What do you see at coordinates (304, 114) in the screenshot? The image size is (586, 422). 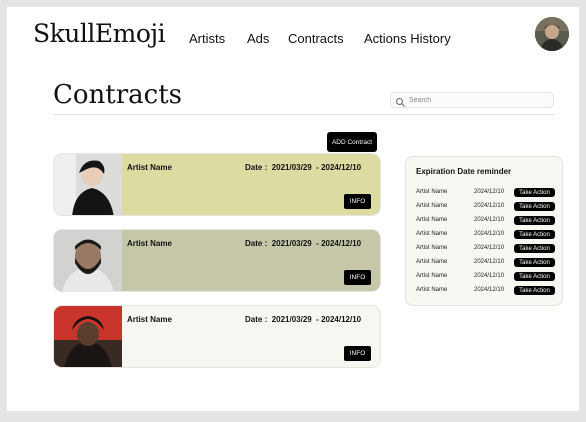 I see `title-divider` at bounding box center [304, 114].